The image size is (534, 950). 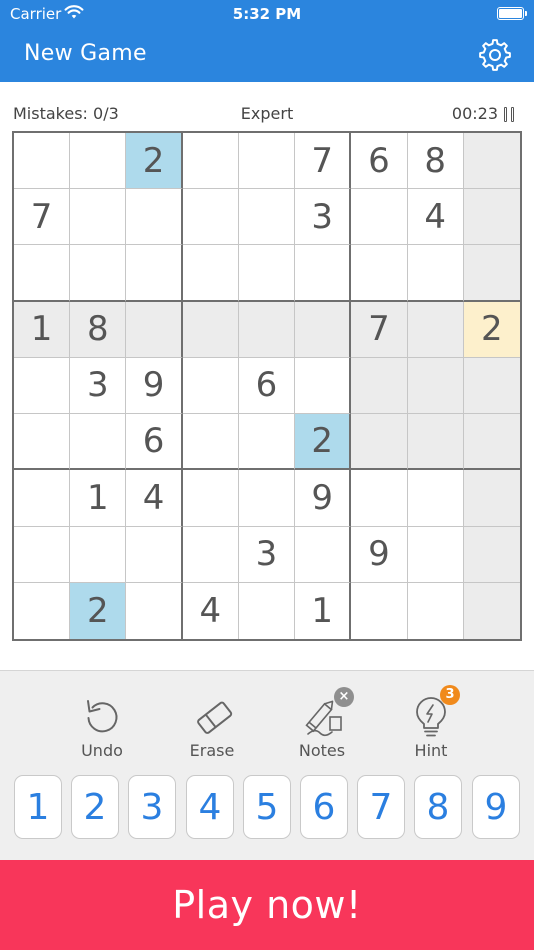 I want to click on cell-r1c4, so click(x=210, y=161).